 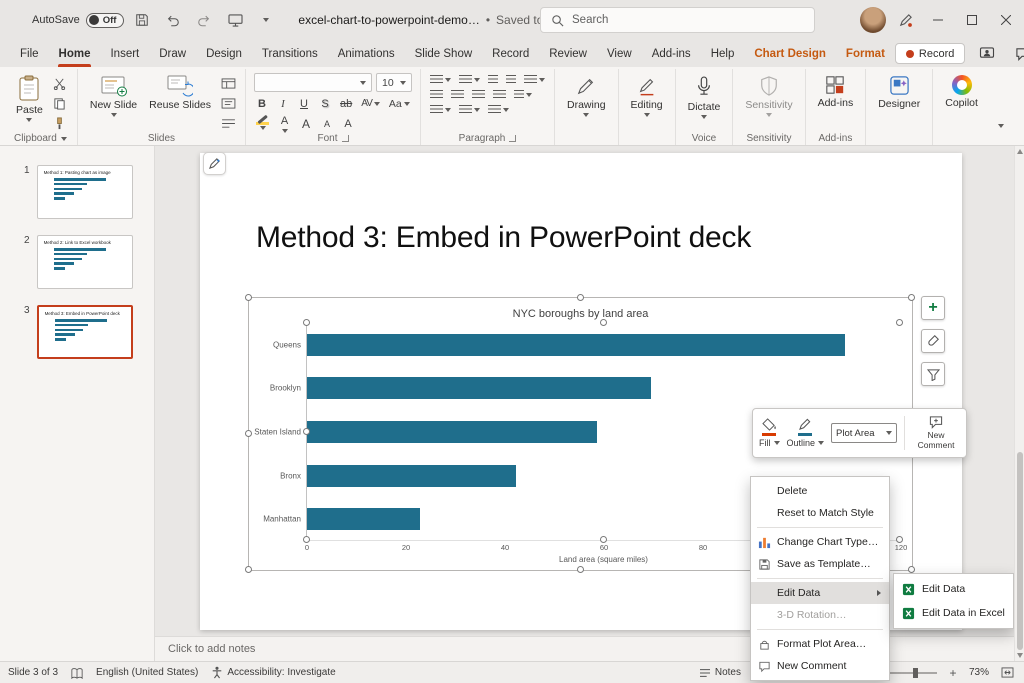 What do you see at coordinates (499, 110) in the screenshot?
I see `convert-to-smartart-button` at bounding box center [499, 110].